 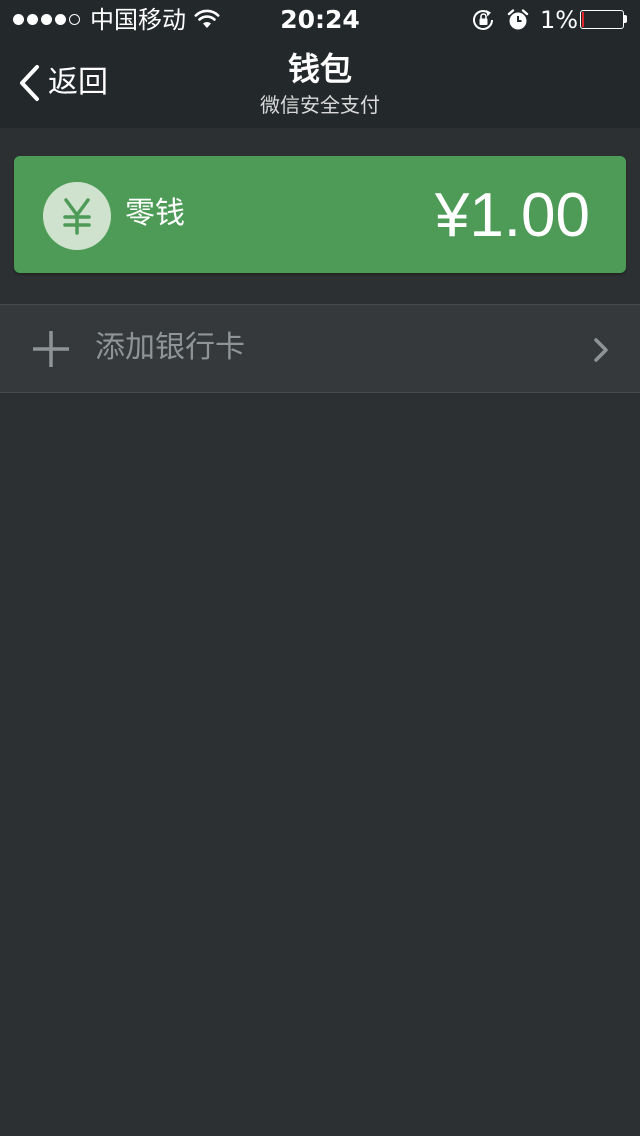 I want to click on rotation-lock-icon, so click(x=483, y=20).